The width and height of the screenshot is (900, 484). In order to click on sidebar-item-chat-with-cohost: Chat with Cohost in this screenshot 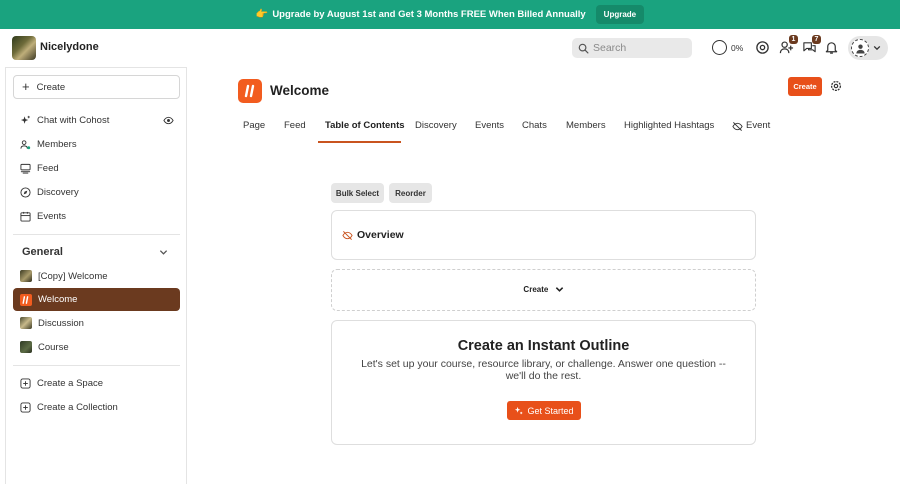, I will do `click(96, 120)`.